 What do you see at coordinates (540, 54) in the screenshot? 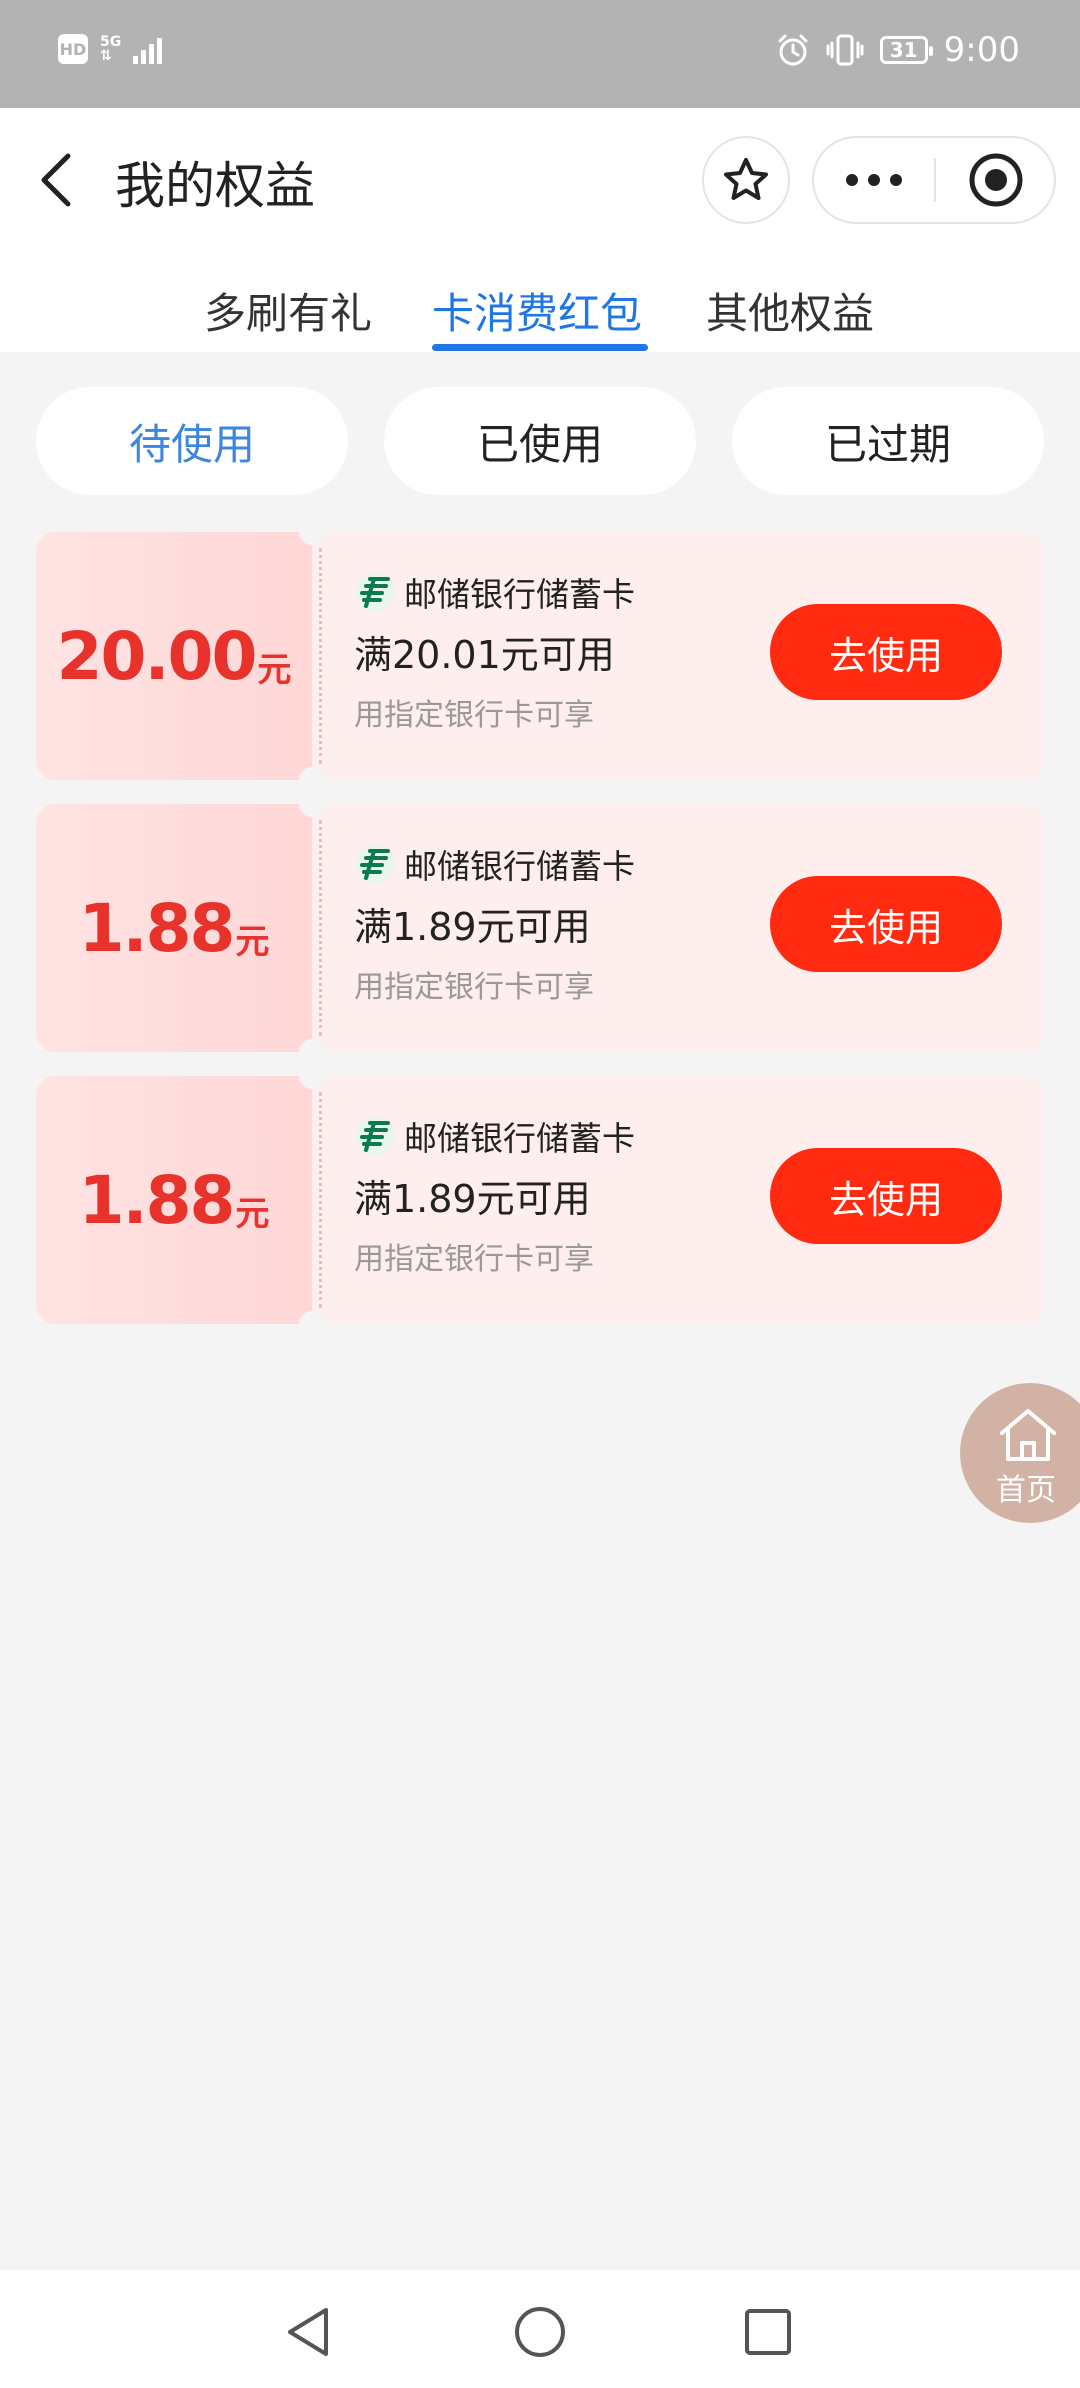
I see `status-bar: HD 5G ⇅ 31 9:00` at bounding box center [540, 54].